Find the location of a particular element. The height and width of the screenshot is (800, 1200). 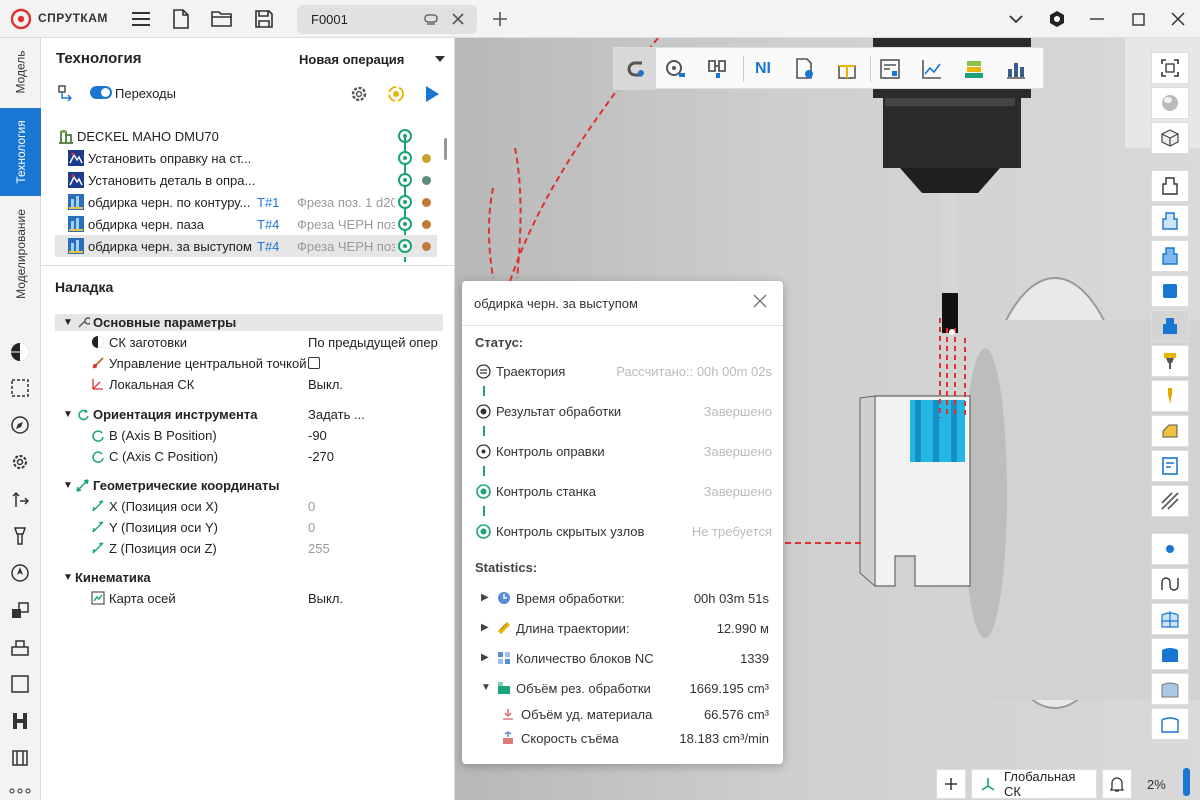

transitions-toggle is located at coordinates (101, 92).